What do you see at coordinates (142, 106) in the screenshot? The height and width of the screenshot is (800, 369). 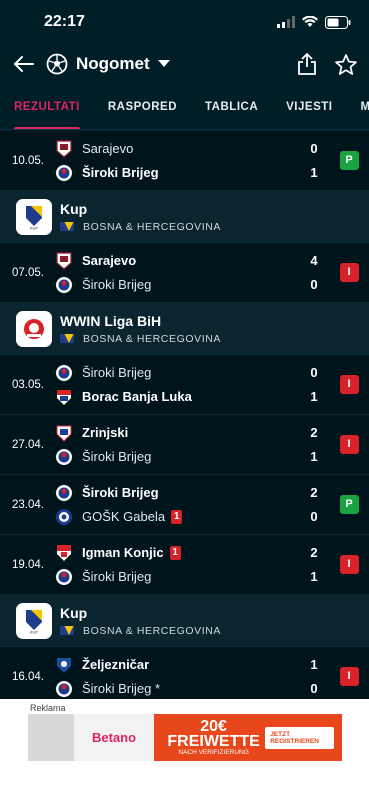 I see `tab-raspored: RASPORED` at bounding box center [142, 106].